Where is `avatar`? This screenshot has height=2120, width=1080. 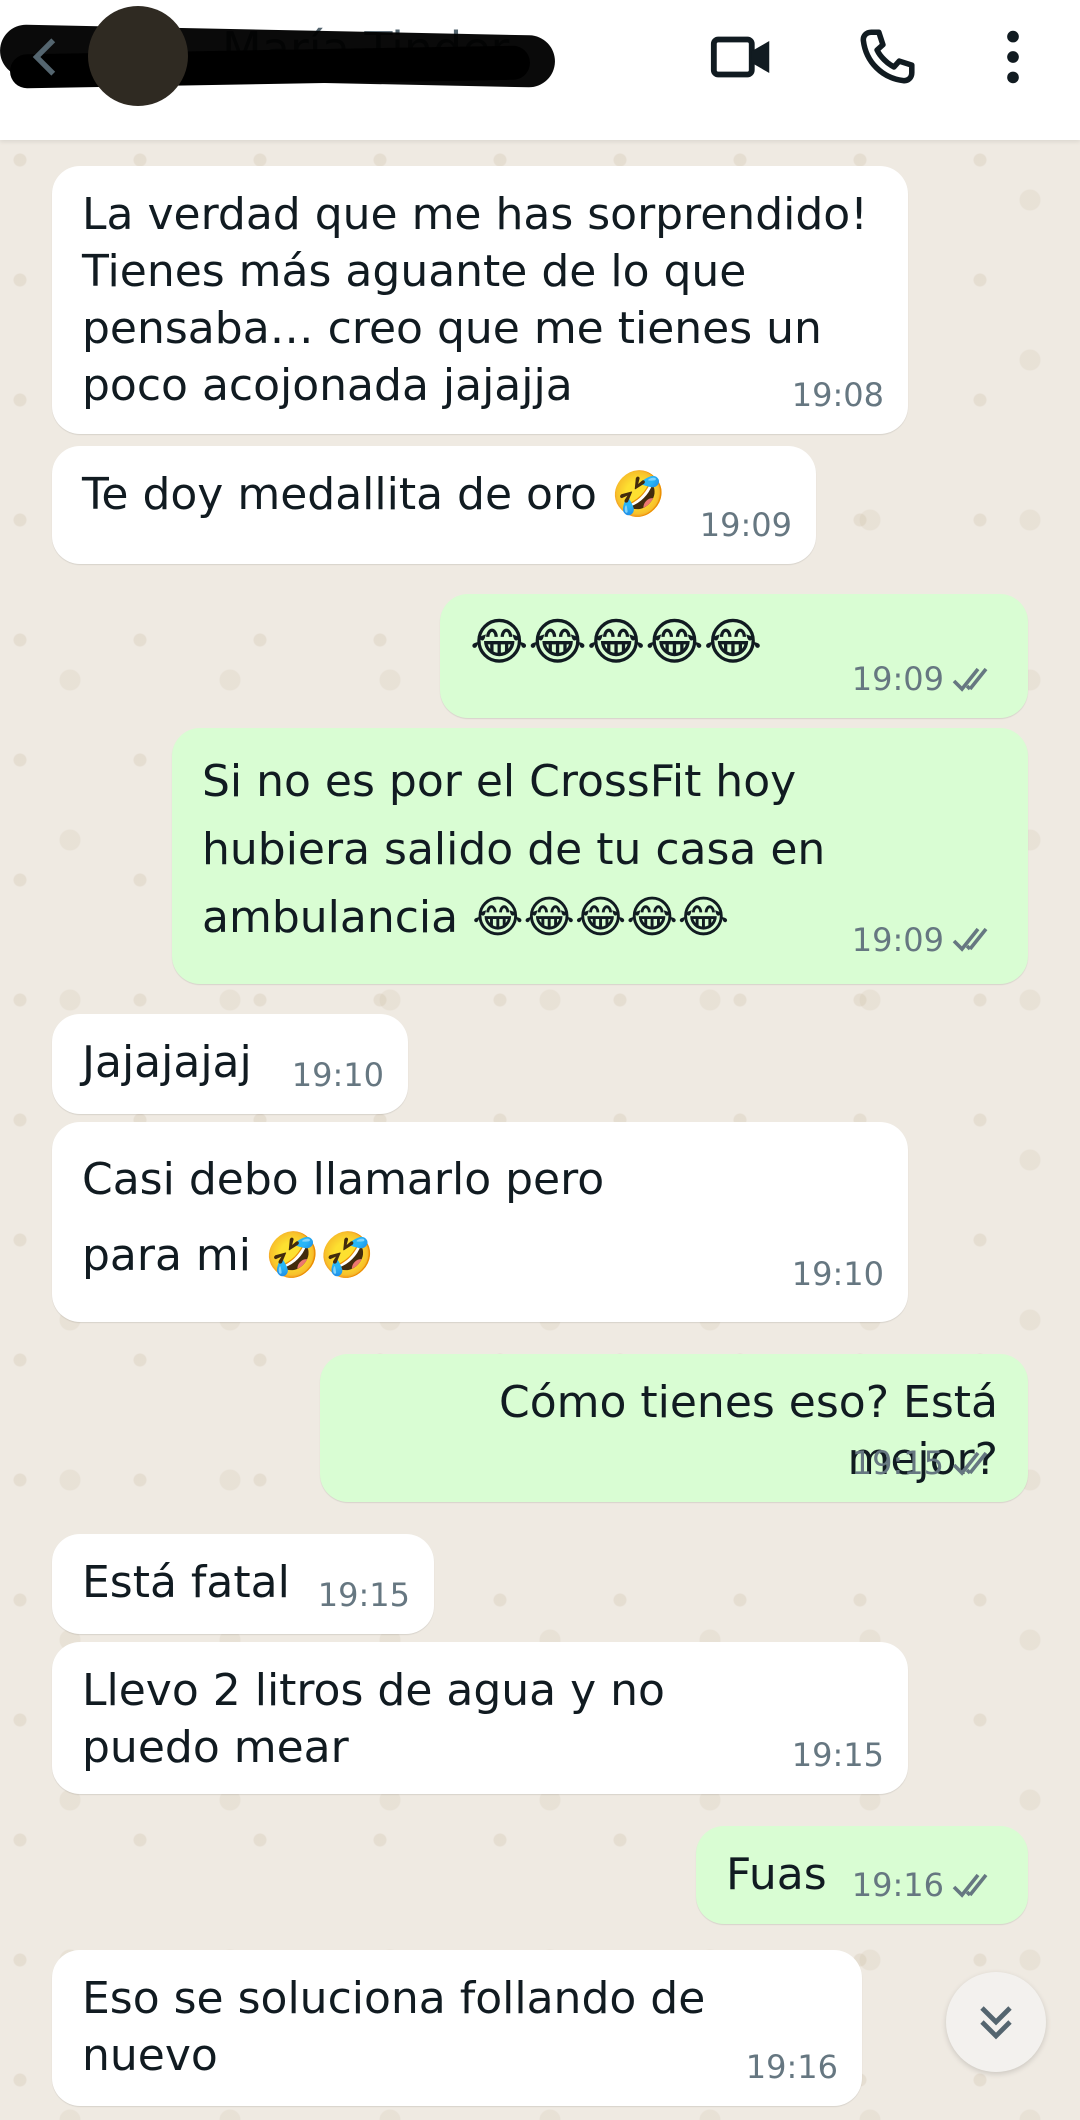 avatar is located at coordinates (138, 56).